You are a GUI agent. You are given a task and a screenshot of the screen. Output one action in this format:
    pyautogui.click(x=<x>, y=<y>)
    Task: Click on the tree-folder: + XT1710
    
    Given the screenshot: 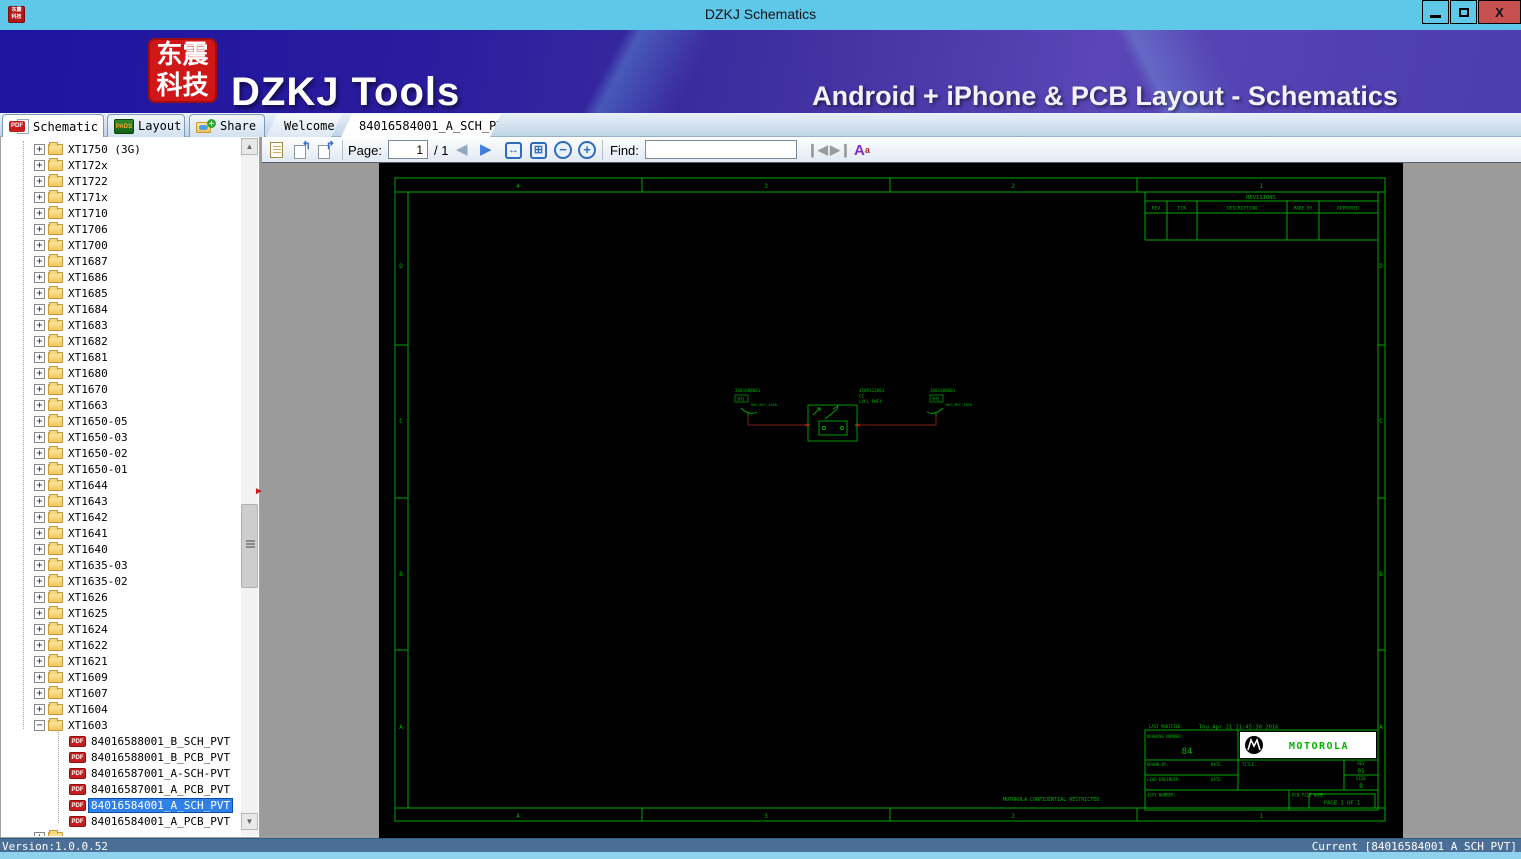 What is the action you would take?
    pyautogui.click(x=120, y=213)
    